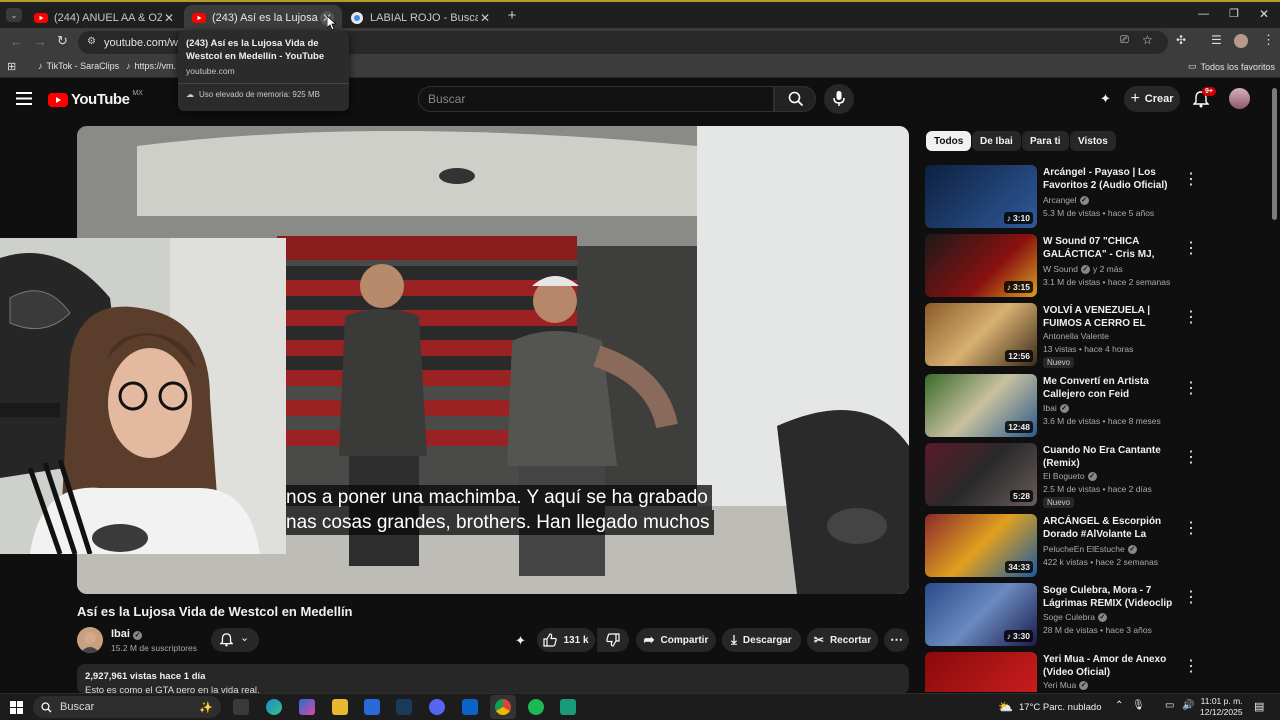 The height and width of the screenshot is (720, 1280). What do you see at coordinates (512, 15) in the screenshot?
I see `new-tab-icon: +` at bounding box center [512, 15].